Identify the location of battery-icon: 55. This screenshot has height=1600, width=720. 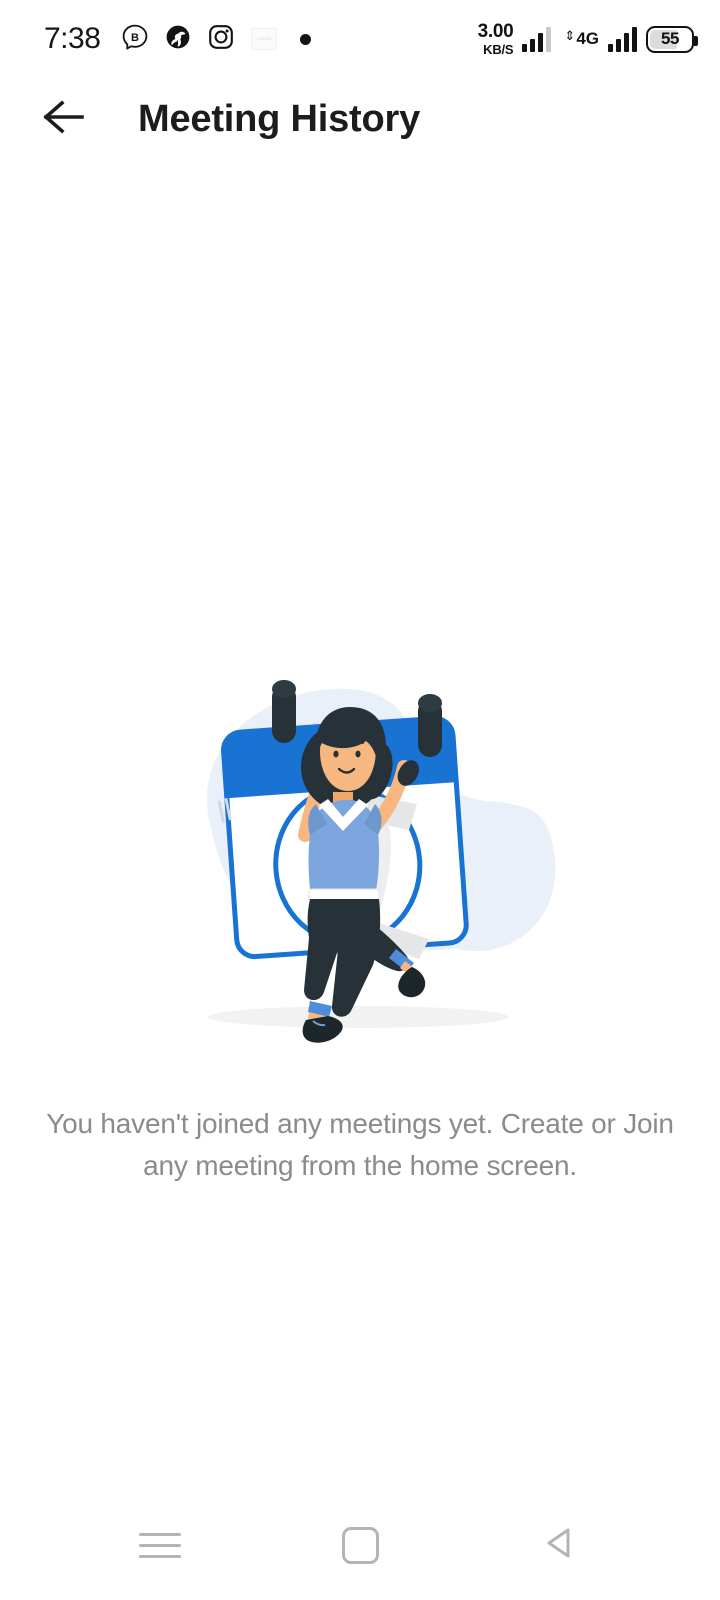
(672, 39).